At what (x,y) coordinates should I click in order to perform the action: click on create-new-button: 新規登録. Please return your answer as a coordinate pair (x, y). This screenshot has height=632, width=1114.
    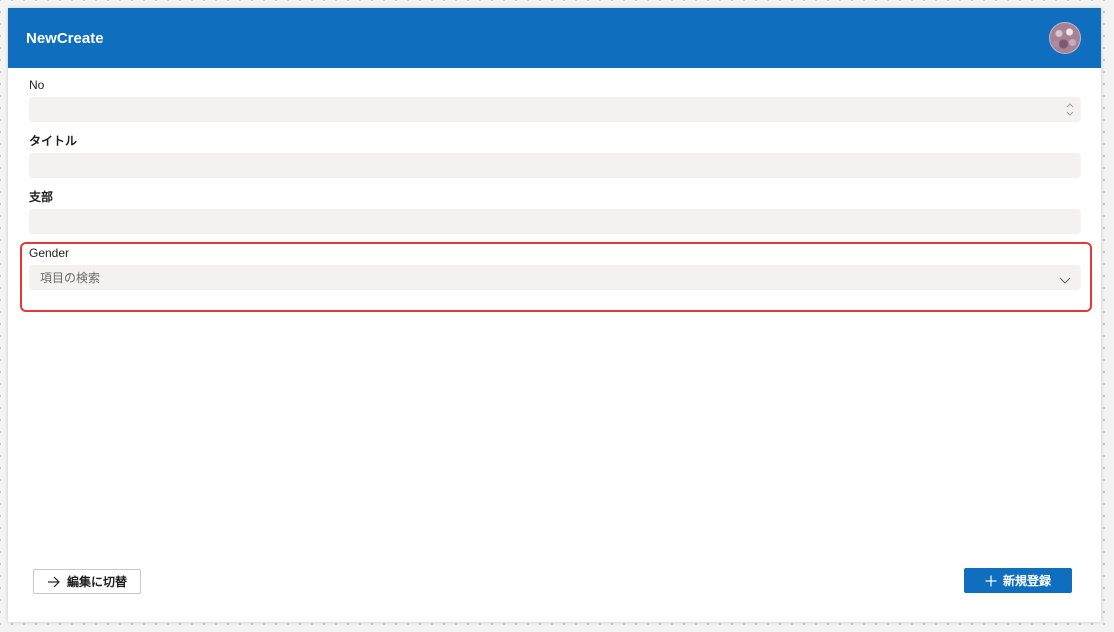
    Looking at the image, I should click on (1018, 580).